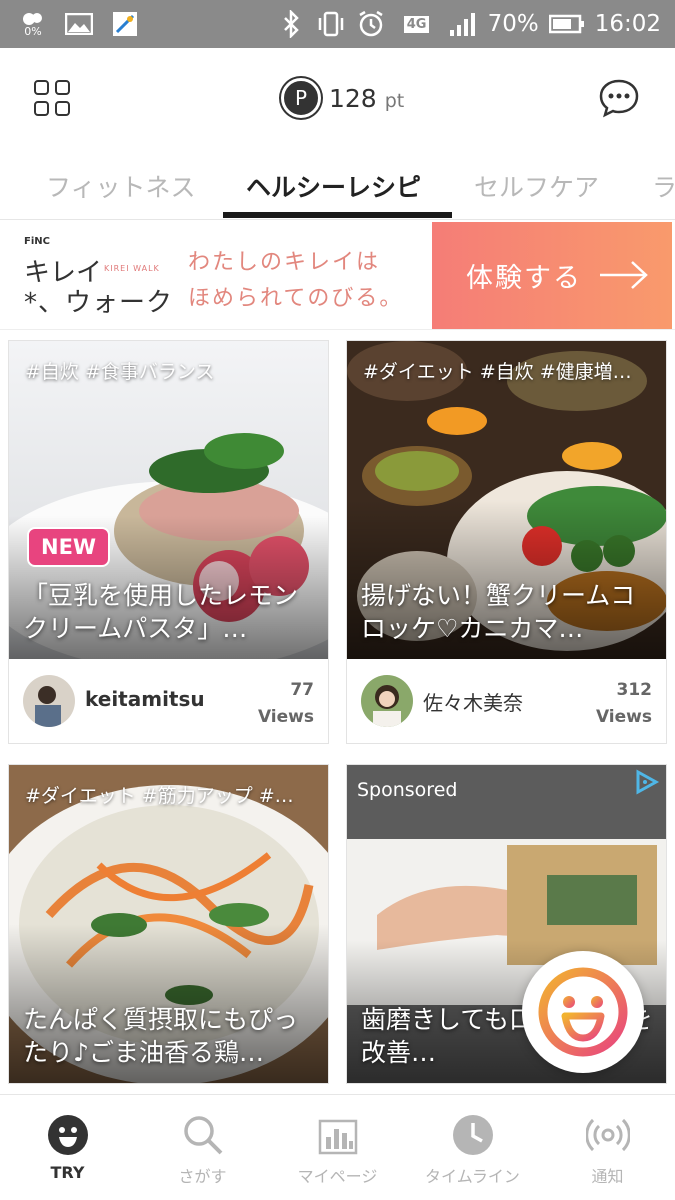 The image size is (675, 1200). Describe the element at coordinates (624, 275) in the screenshot. I see `arrow-right-icon` at that location.